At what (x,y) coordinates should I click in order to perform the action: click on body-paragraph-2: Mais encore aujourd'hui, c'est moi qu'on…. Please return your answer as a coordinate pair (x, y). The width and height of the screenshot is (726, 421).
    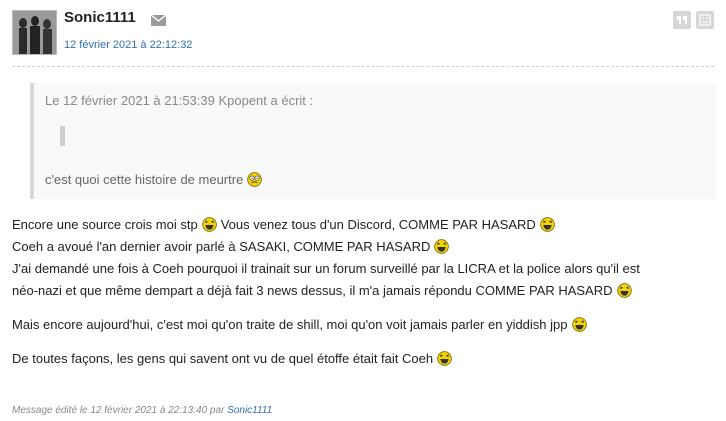
    Looking at the image, I should click on (364, 324).